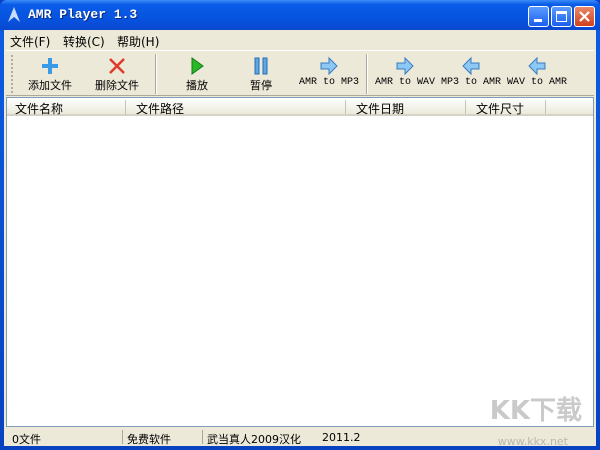 The image size is (600, 450). I want to click on status-file-count: 0文件, so click(26, 439).